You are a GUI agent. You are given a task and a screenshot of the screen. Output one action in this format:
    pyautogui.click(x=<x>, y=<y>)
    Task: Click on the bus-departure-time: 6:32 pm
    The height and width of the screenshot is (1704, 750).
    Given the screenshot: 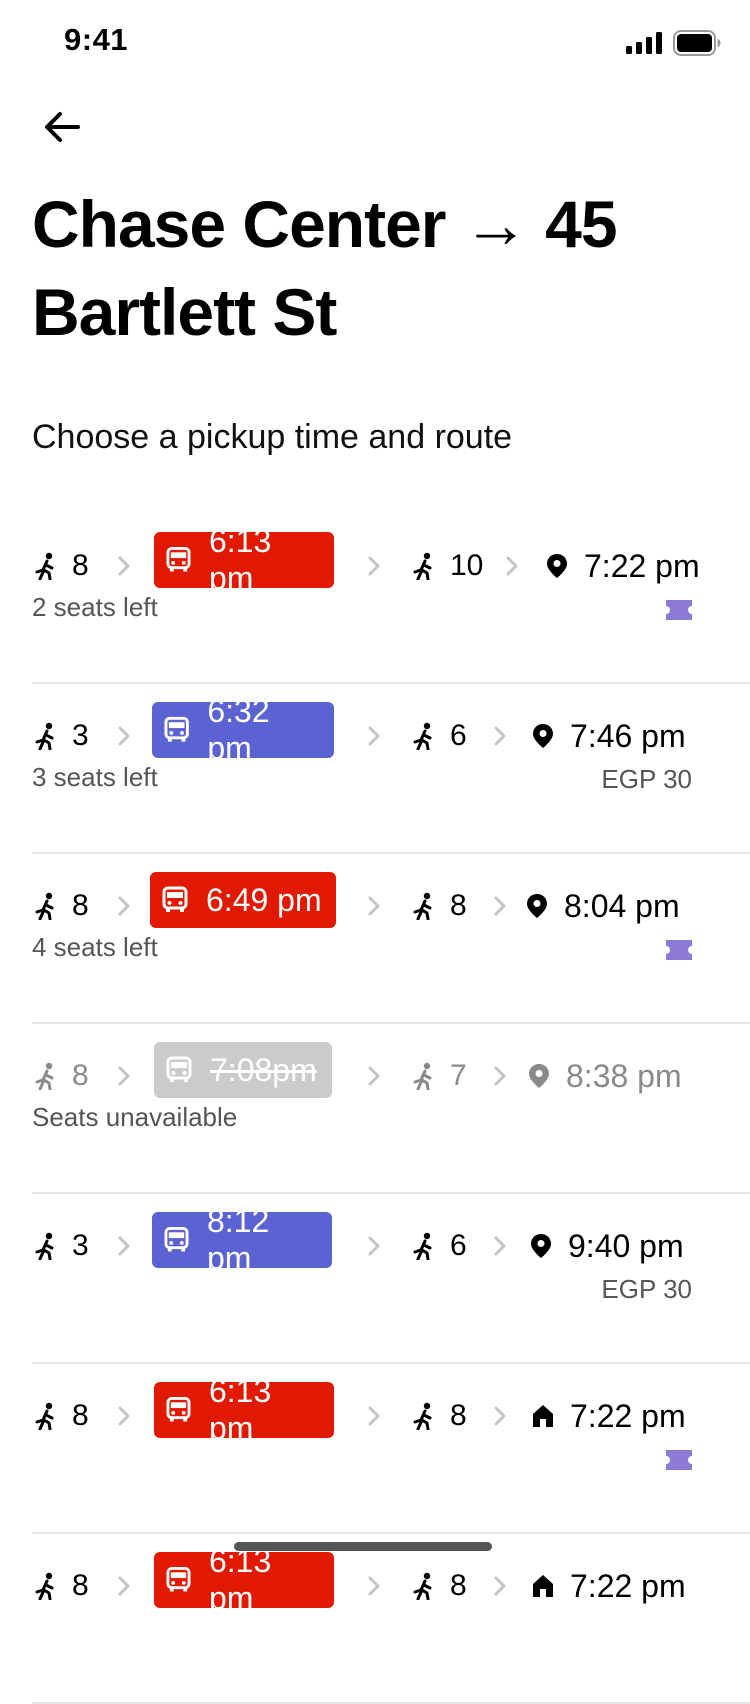 What is the action you would take?
    pyautogui.click(x=238, y=729)
    